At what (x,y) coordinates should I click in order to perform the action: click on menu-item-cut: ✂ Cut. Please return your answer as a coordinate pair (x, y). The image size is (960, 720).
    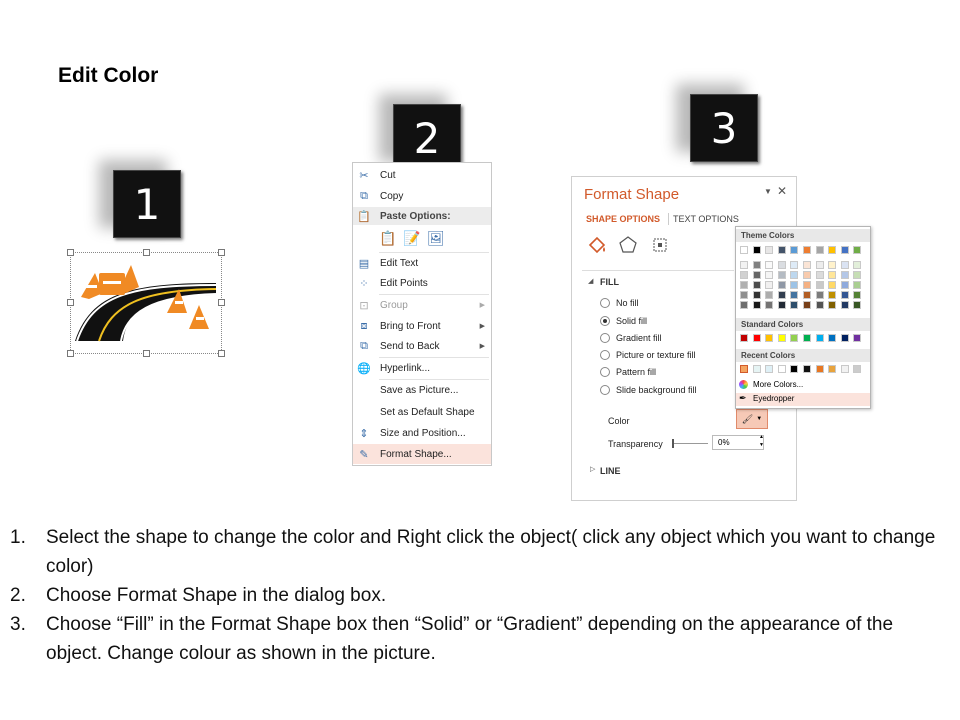
    Looking at the image, I should click on (422, 175).